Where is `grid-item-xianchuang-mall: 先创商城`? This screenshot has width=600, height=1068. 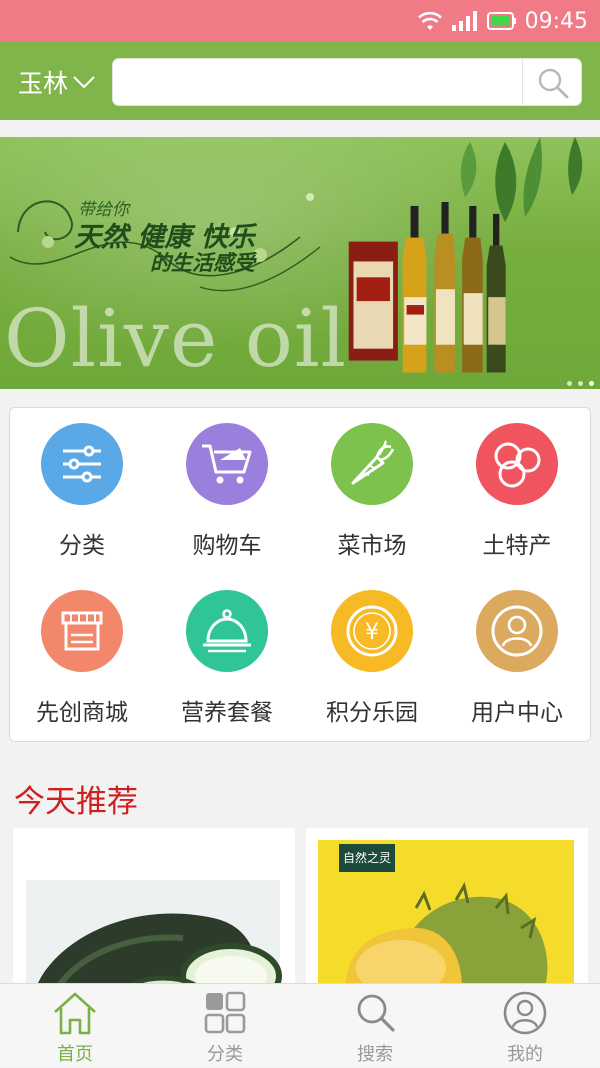 grid-item-xianchuang-mall: 先创商城 is located at coordinates (82, 655).